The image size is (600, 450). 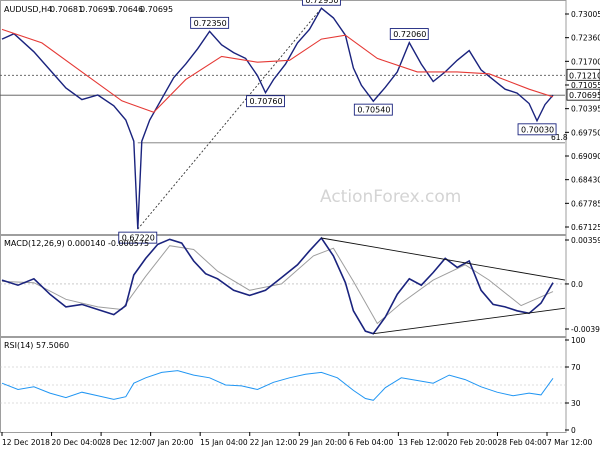 What do you see at coordinates (585, 156) in the screenshot?
I see `price-y-tick-label: 0.69090` at bounding box center [585, 156].